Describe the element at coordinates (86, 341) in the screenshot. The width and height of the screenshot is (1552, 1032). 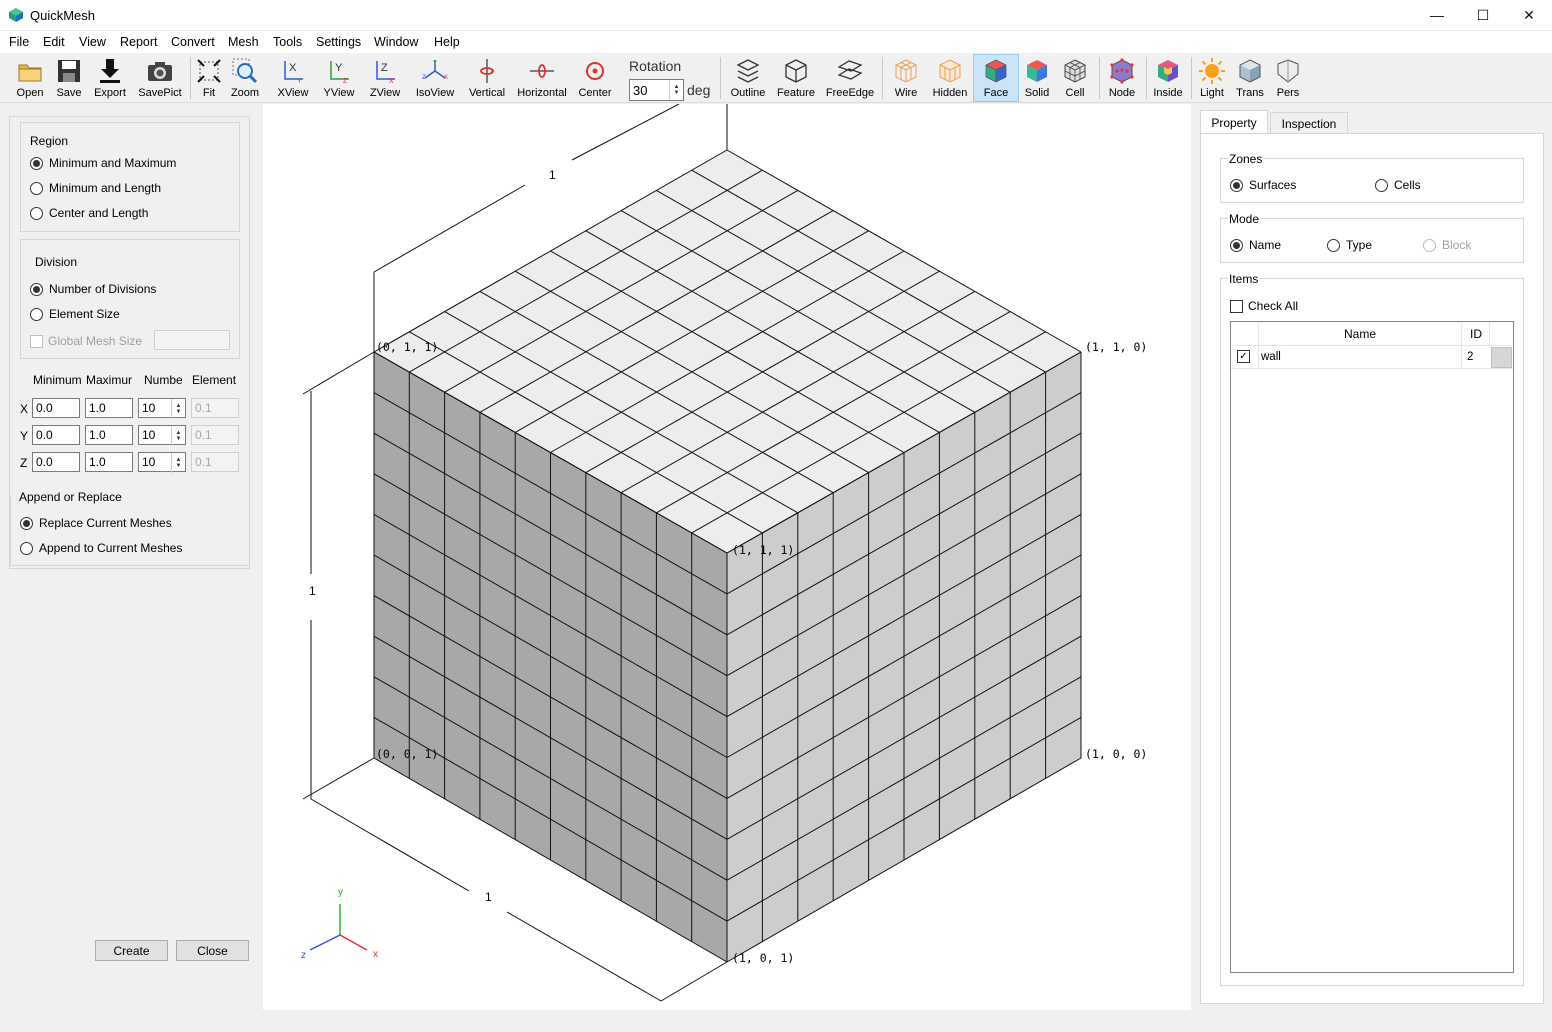
I see `global-mesh-size-checkbox: Global Mesh Size` at that location.